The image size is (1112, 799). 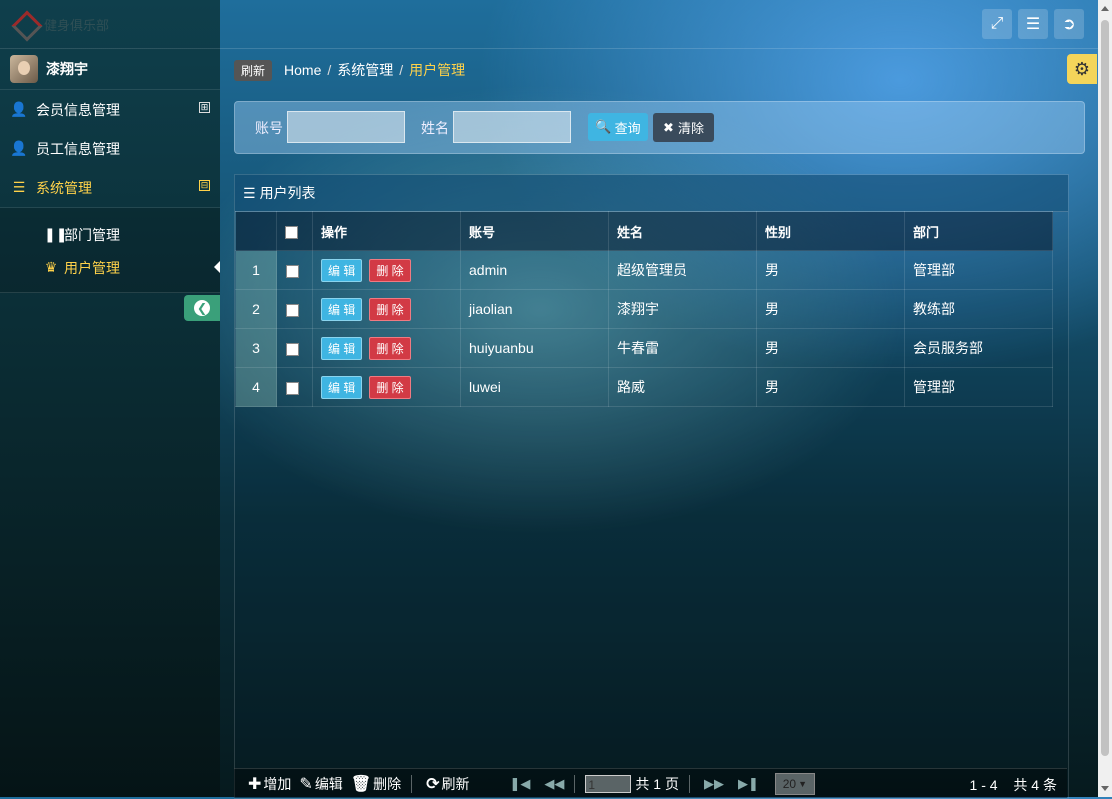 What do you see at coordinates (202, 308) in the screenshot?
I see `sidebar-collapse-button: ❮` at bounding box center [202, 308].